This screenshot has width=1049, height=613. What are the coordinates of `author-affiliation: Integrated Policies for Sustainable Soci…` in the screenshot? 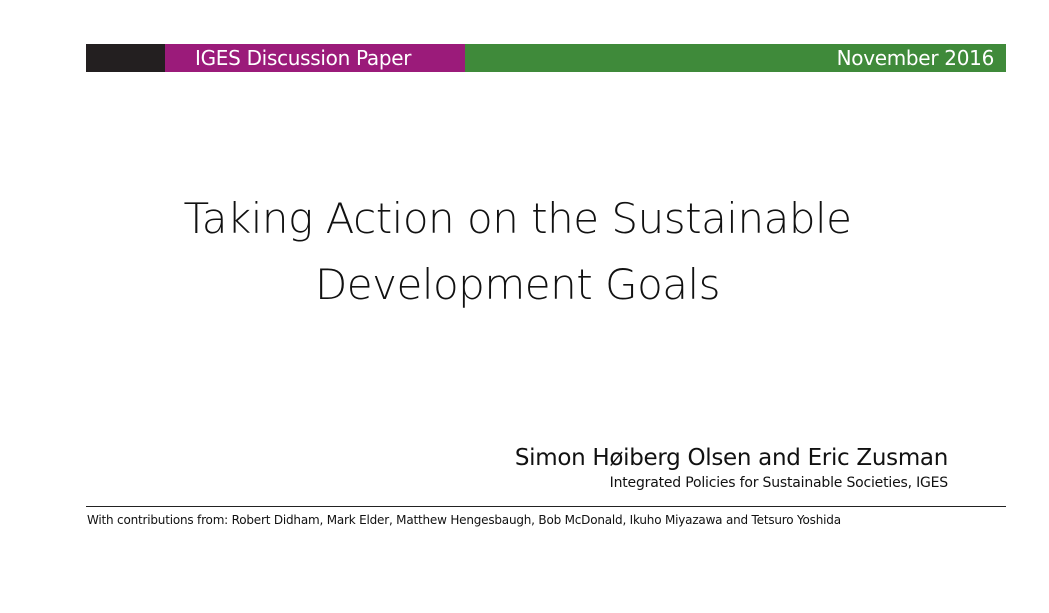 It's located at (779, 483).